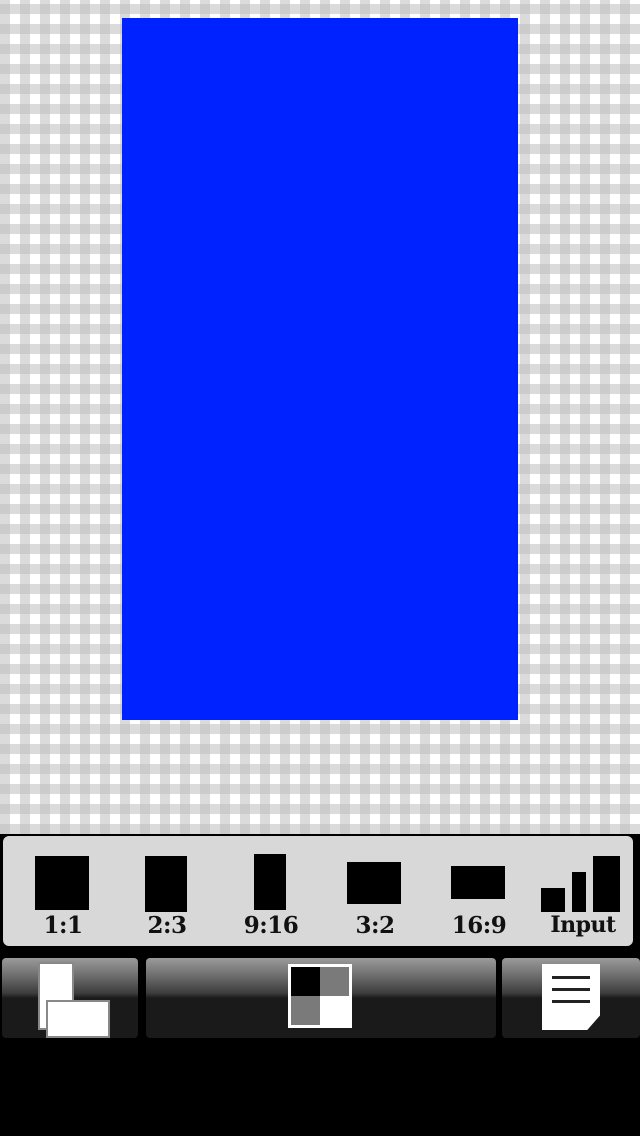 The width and height of the screenshot is (640, 1136). I want to click on ratio-option-2-3: 2:3, so click(167, 893).